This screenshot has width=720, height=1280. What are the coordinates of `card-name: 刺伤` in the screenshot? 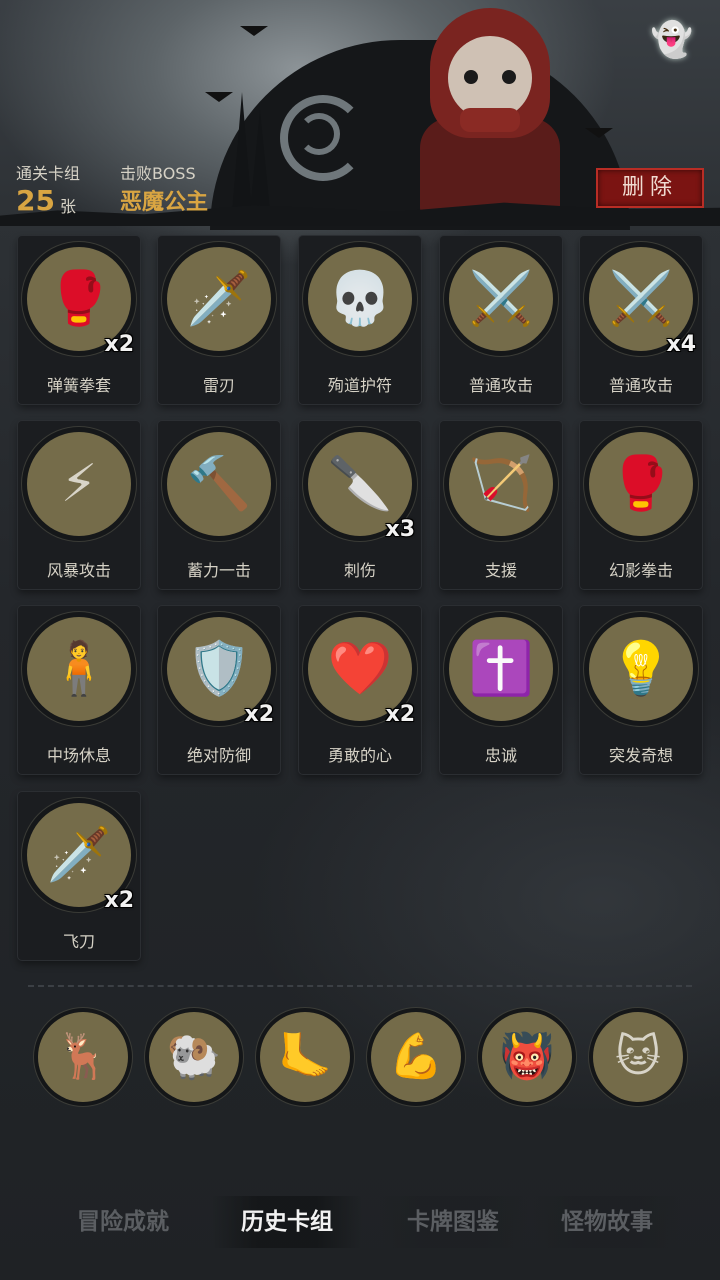 It's located at (359, 570).